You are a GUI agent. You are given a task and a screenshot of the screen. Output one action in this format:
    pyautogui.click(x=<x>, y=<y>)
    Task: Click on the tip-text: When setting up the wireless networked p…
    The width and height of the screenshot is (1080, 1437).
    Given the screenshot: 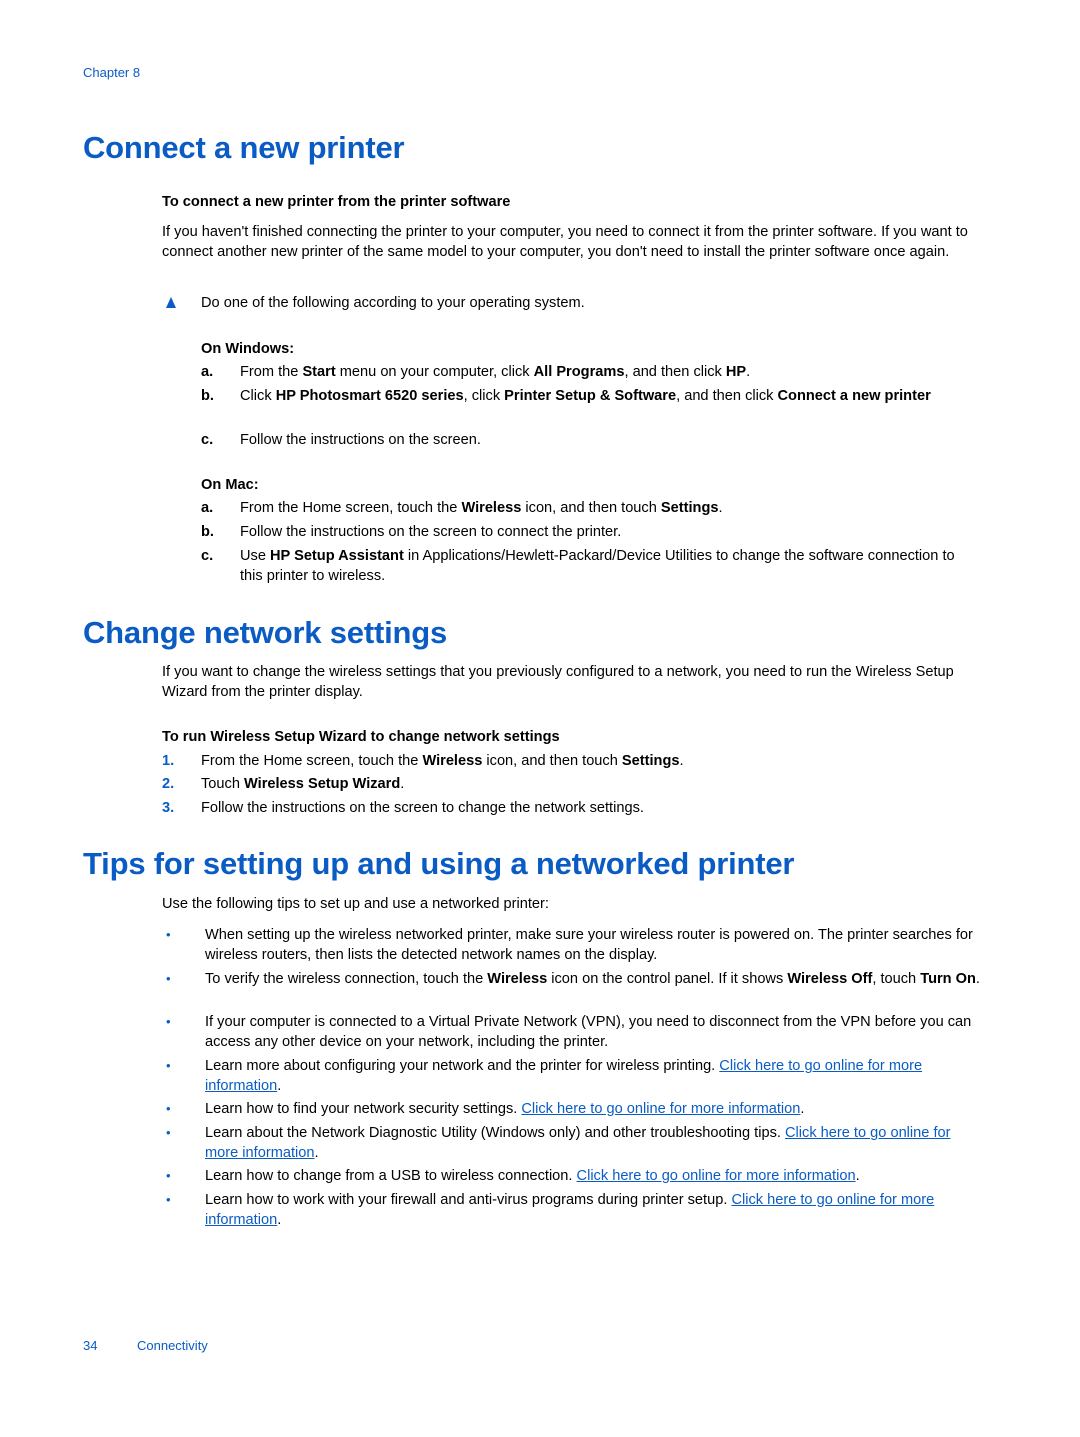 What is the action you would take?
    pyautogui.click(x=589, y=945)
    